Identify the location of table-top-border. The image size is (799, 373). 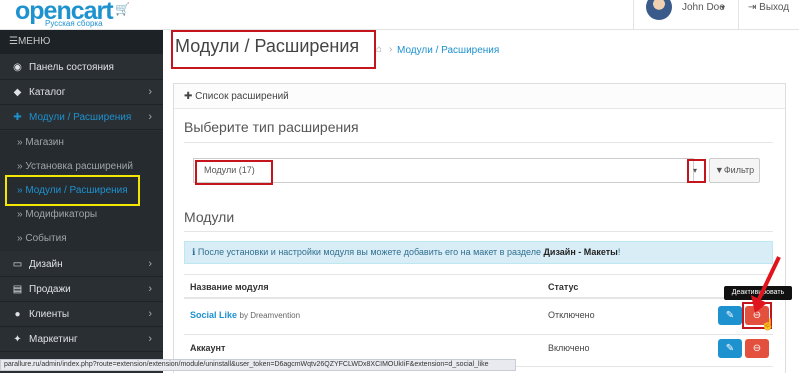
(478, 274).